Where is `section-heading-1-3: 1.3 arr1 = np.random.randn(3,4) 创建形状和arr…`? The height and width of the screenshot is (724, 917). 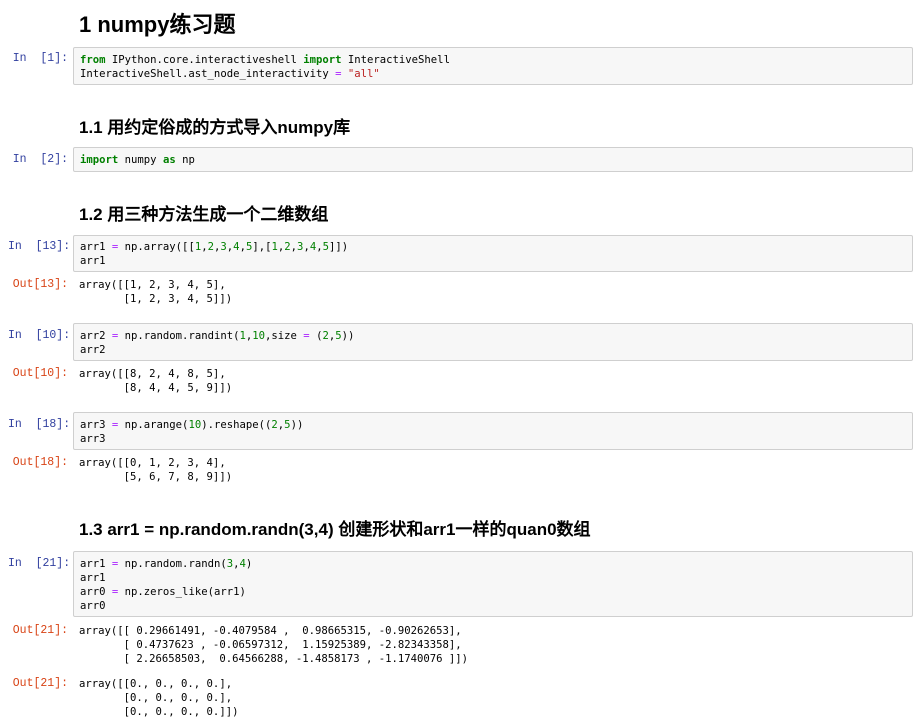
section-heading-1-3: 1.3 arr1 = np.random.randn(3,4) 创建形状和arr… is located at coordinates (335, 529).